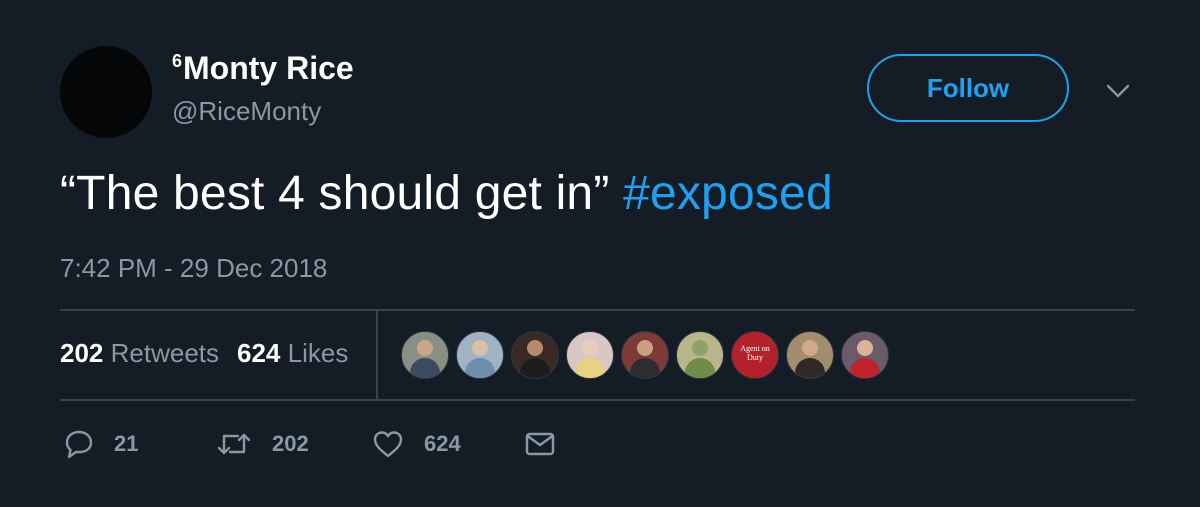  What do you see at coordinates (259, 353) in the screenshot?
I see `likes-count: 624` at bounding box center [259, 353].